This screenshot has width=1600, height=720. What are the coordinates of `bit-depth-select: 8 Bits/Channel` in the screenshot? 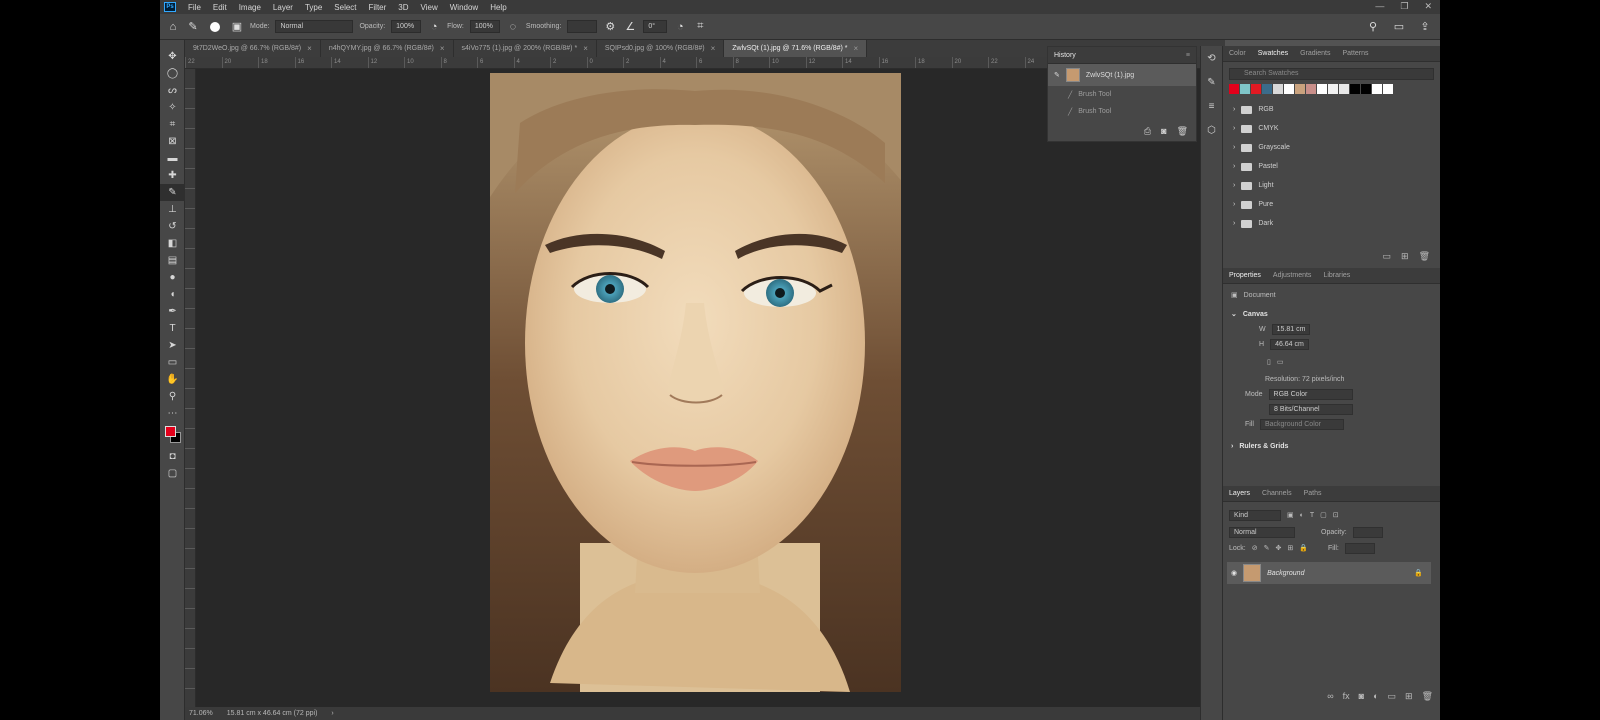 It's located at (1311, 409).